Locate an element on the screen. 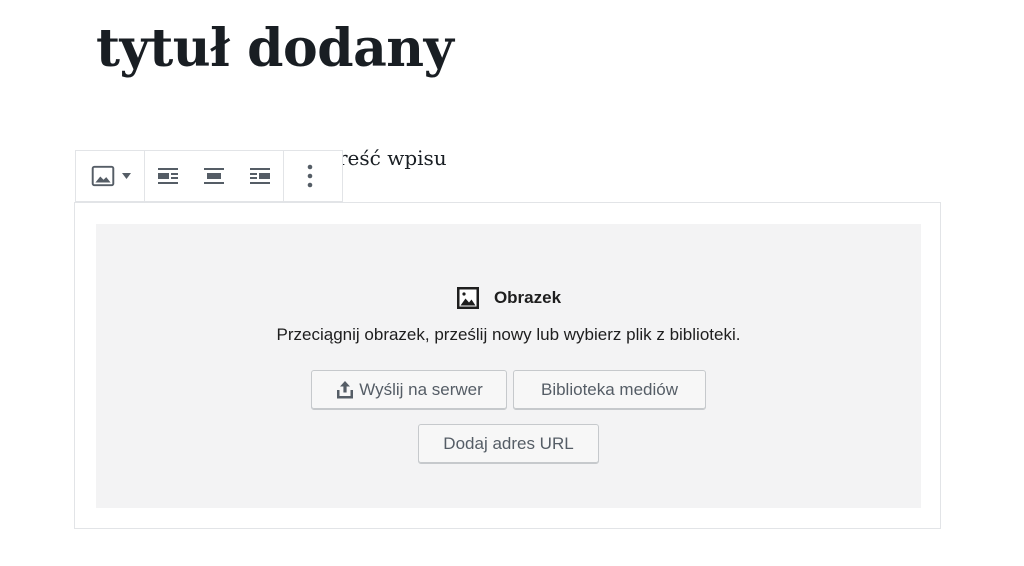 This screenshot has width=1024, height=566. more-vertical-icon is located at coordinates (310, 176).